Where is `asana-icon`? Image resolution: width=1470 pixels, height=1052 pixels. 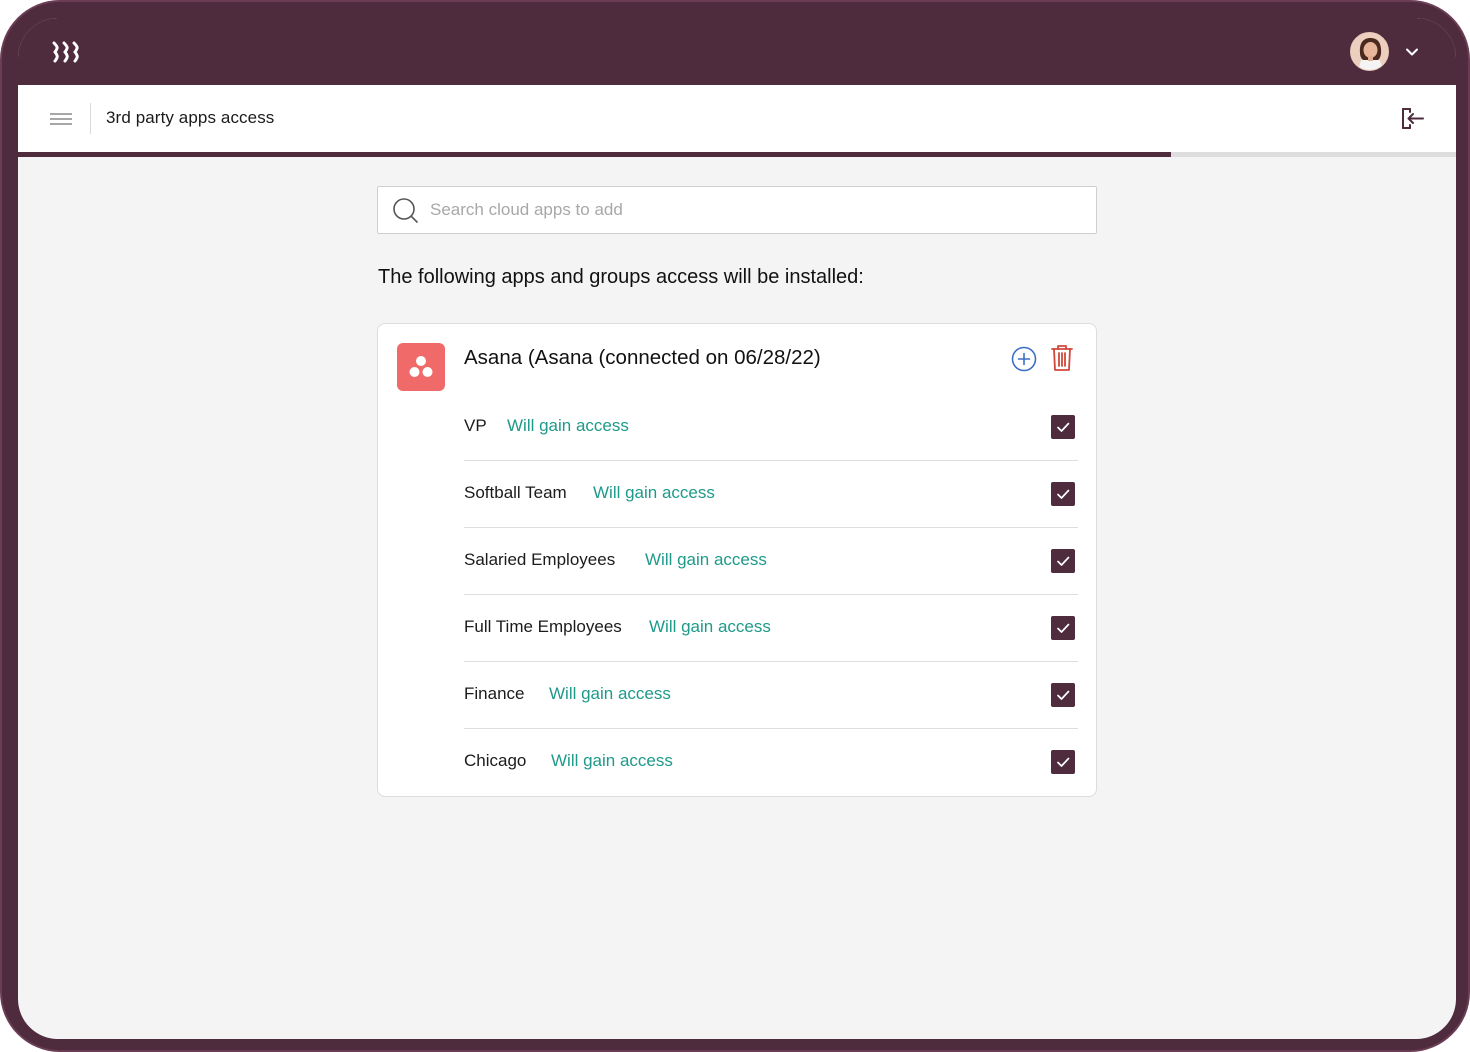 asana-icon is located at coordinates (421, 367).